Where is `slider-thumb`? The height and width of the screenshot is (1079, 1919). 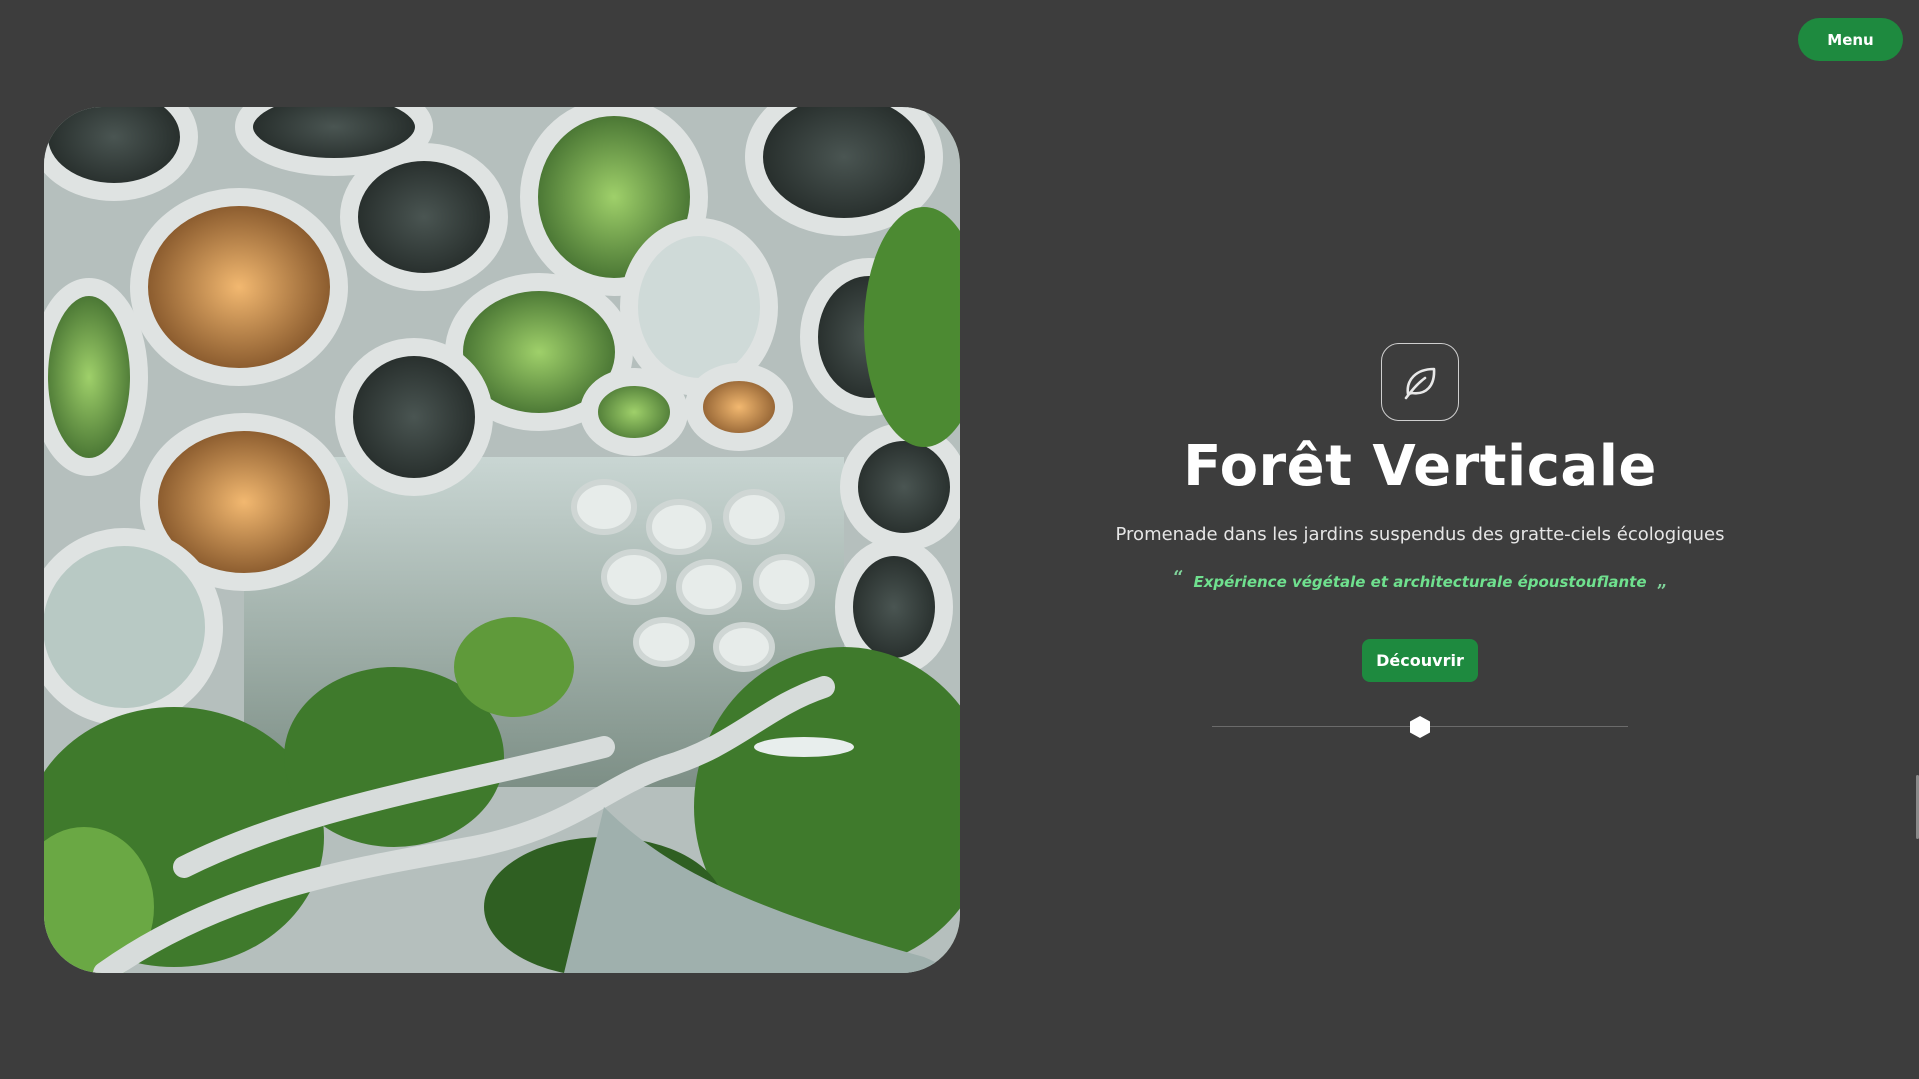 slider-thumb is located at coordinates (1420, 727).